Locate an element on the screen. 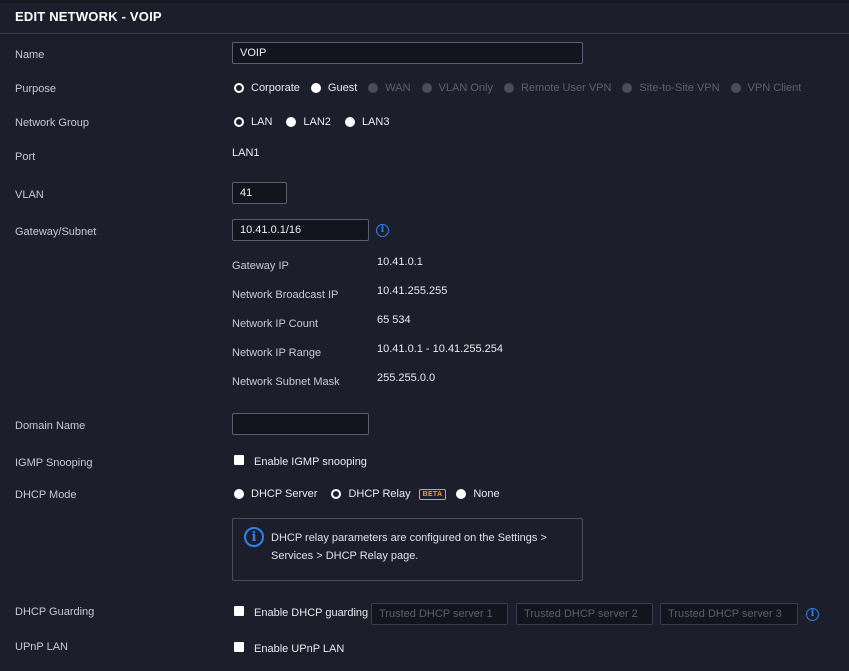 Image resolution: width=849 pixels, height=671 pixels. vlan-input is located at coordinates (259, 193).